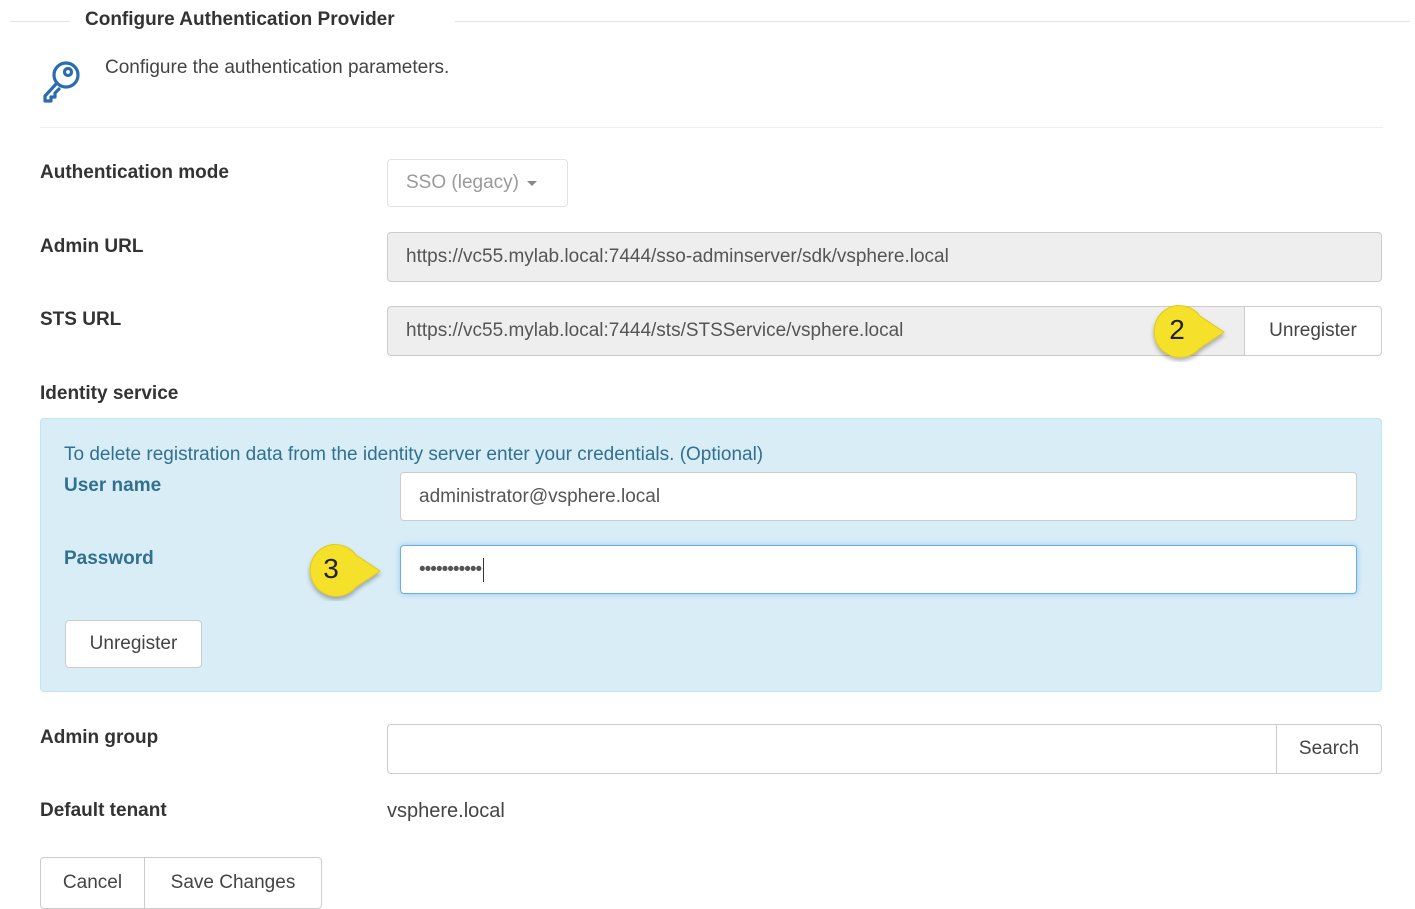 This screenshot has width=1415, height=909. I want to click on cancel-button: Cancel, so click(92, 883).